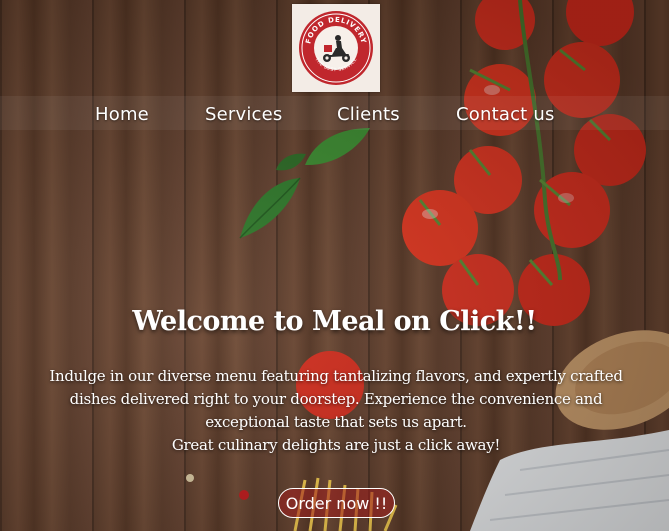 This screenshot has width=669, height=531. I want to click on food-delivery-logo: FOOD DELIVERY THE BEST SERVICE, so click(336, 48).